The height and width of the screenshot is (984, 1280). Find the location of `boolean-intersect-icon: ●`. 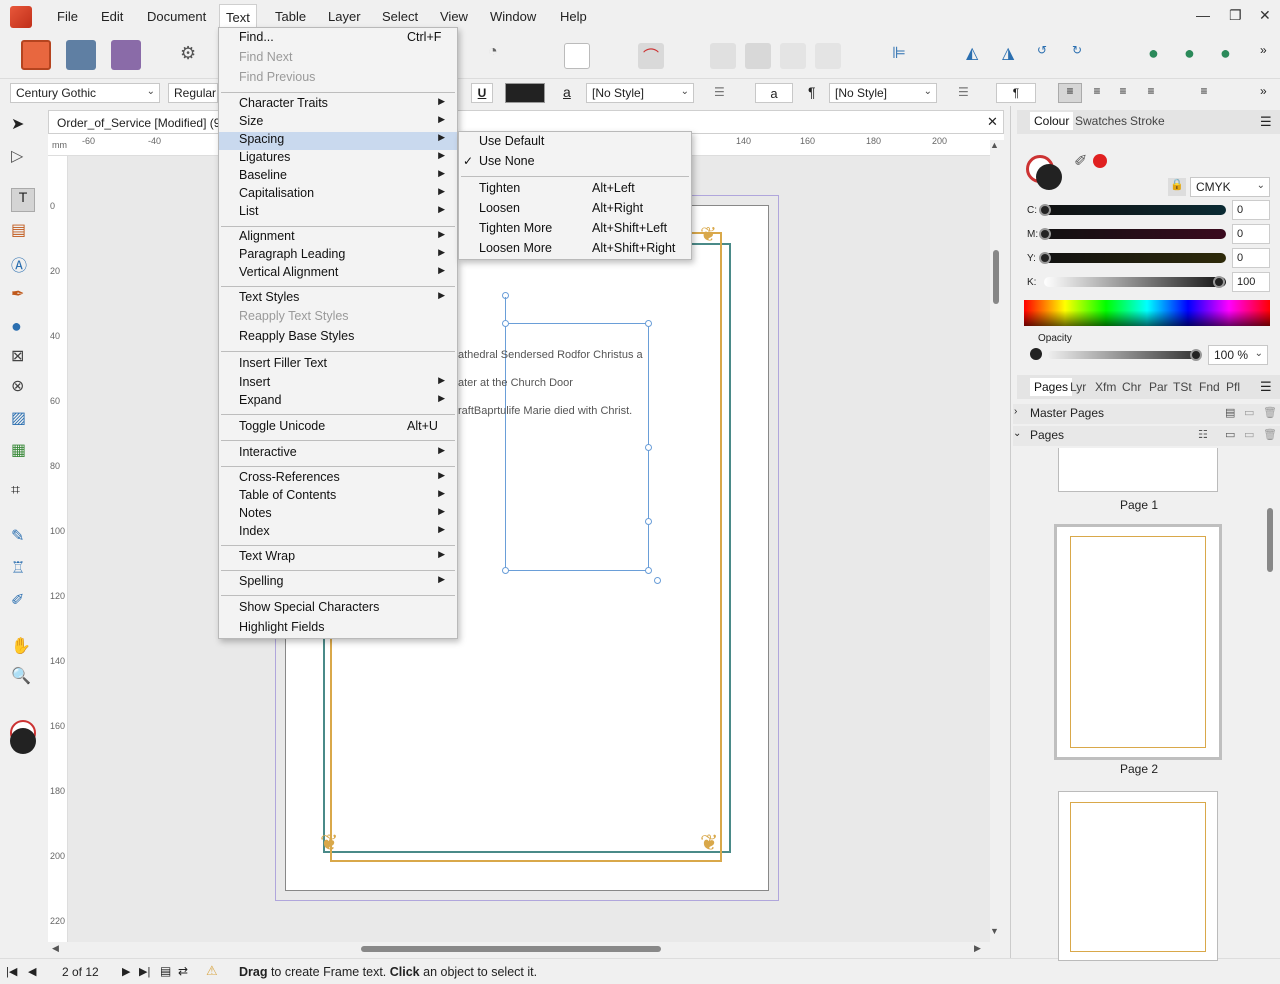

boolean-intersect-icon: ● is located at coordinates (1233, 56).